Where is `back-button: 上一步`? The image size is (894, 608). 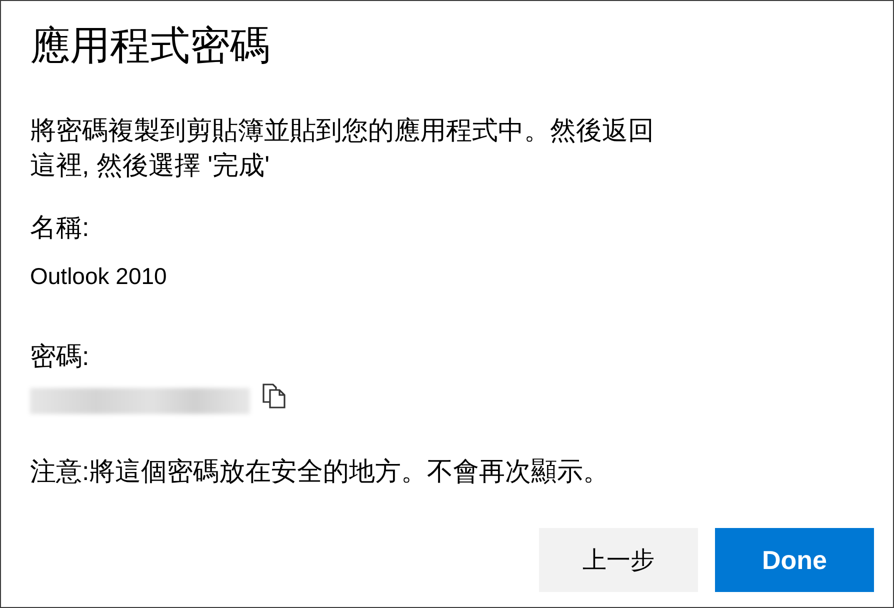
back-button: 上一步 is located at coordinates (618, 560).